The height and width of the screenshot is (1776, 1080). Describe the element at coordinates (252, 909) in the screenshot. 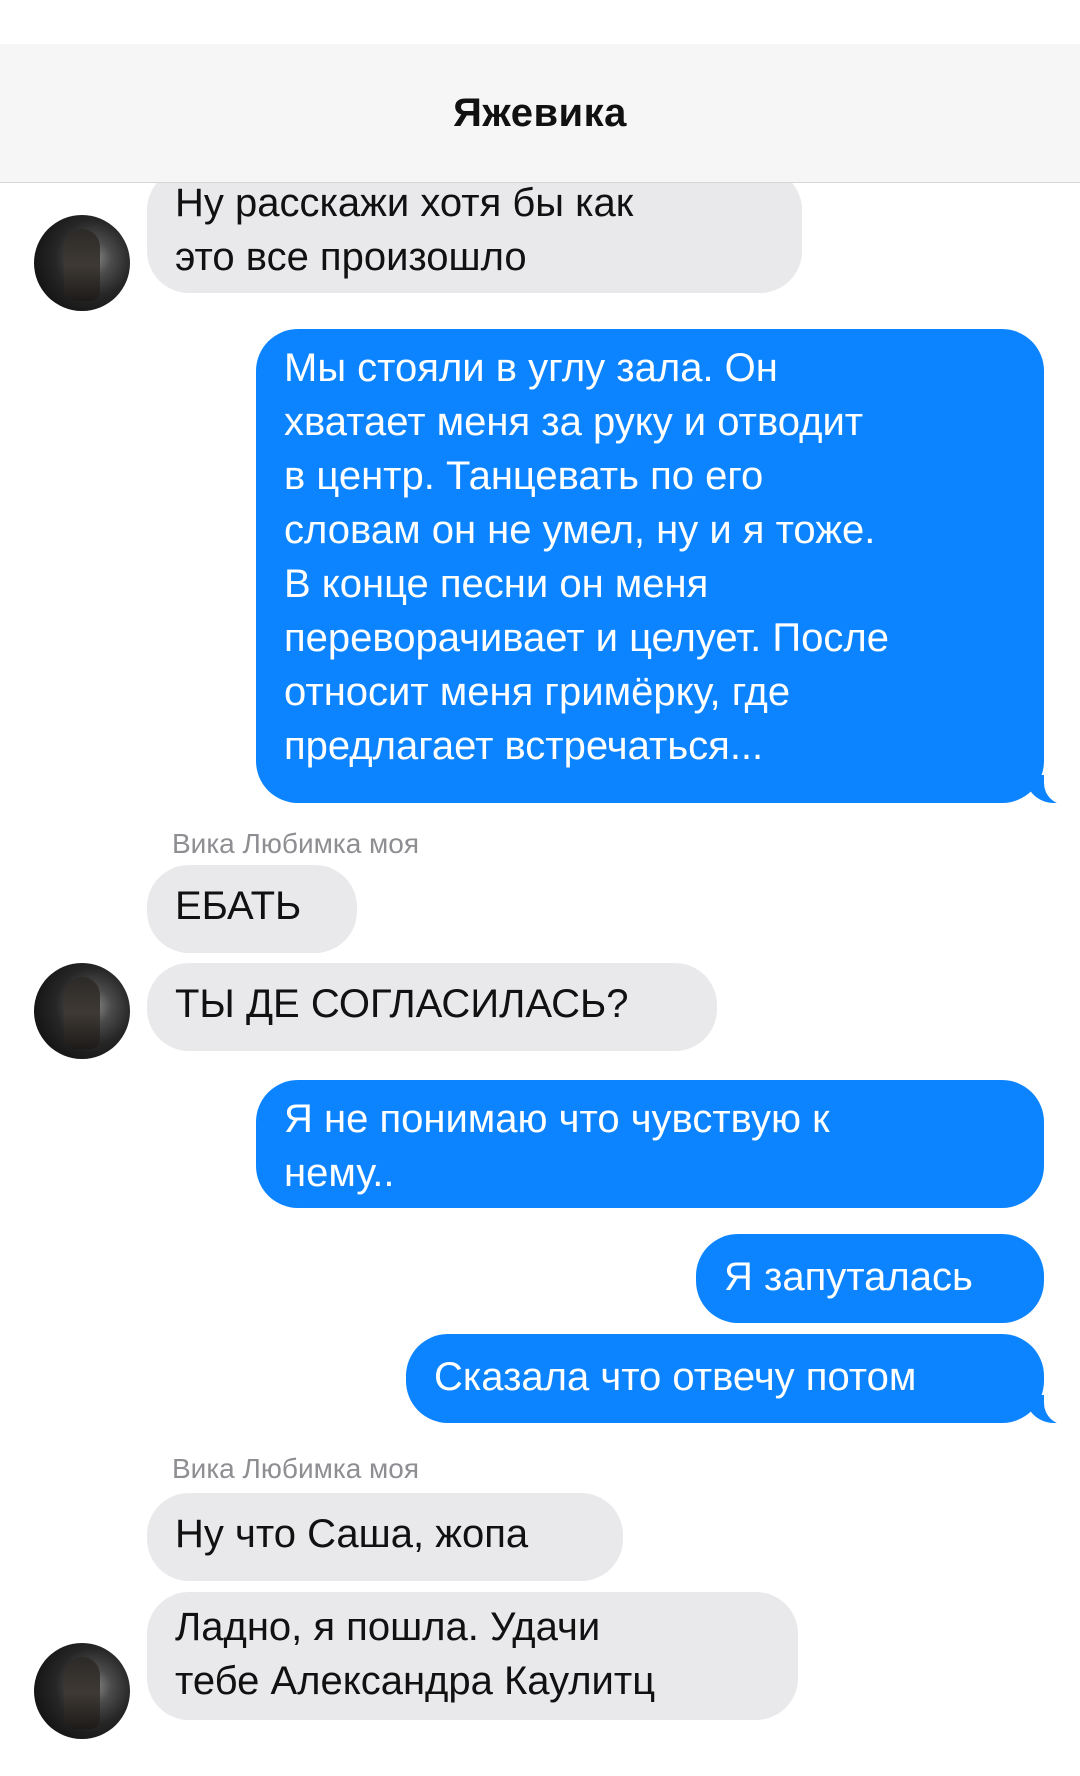

I see `incoming-message: ЕБАТЬ` at that location.